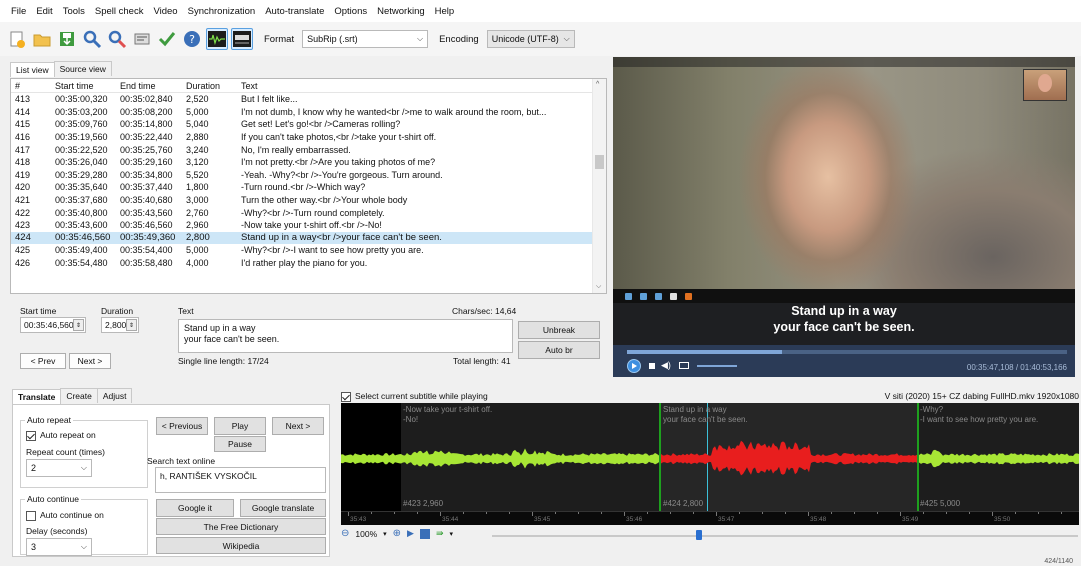  I want to click on pause-button: Pause, so click(240, 444).